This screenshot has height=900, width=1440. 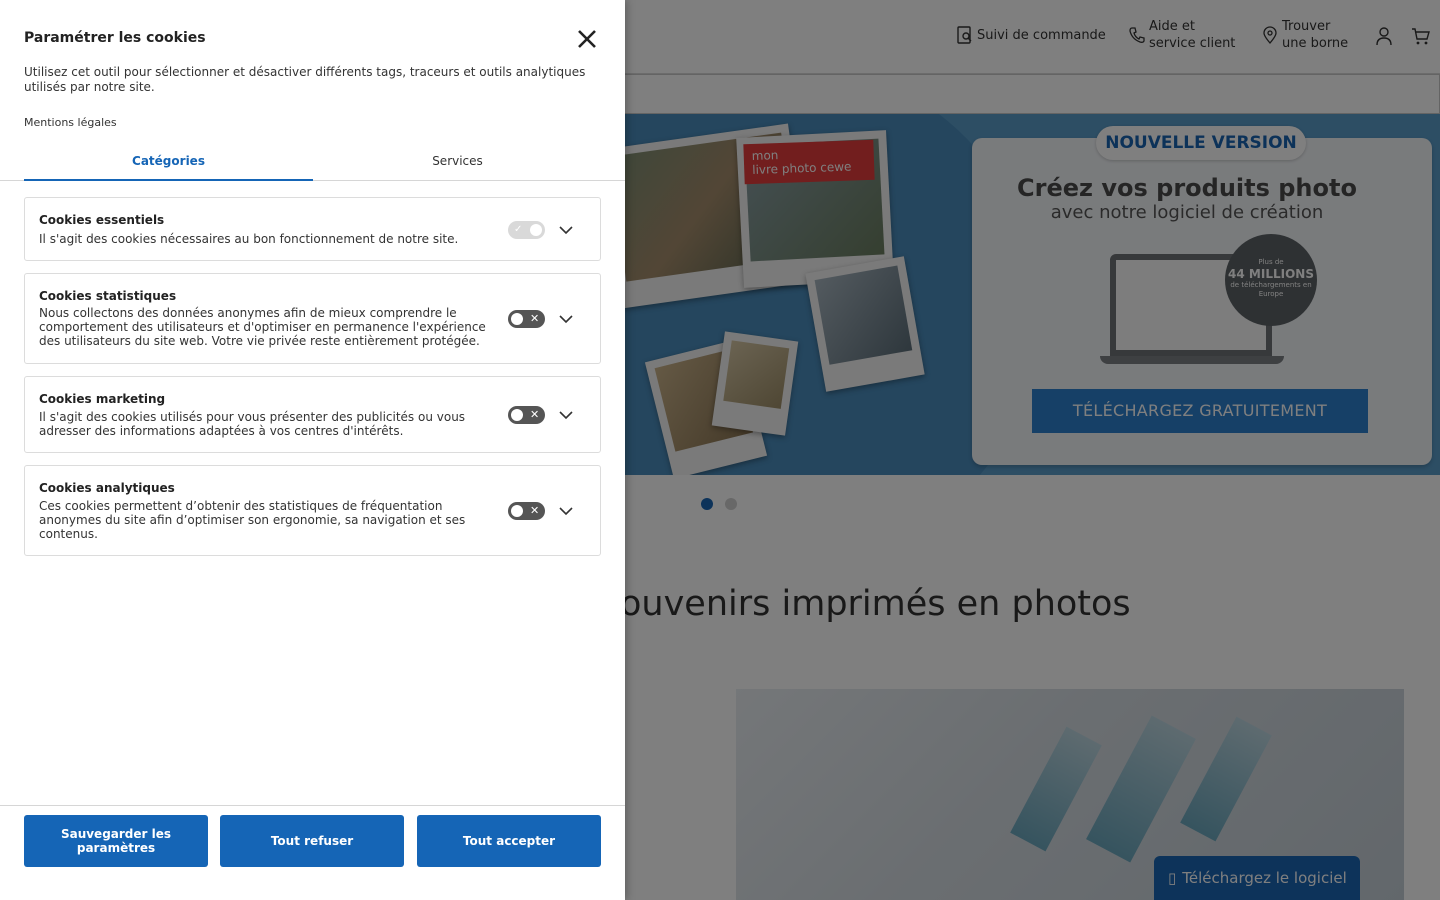 What do you see at coordinates (116, 841) in the screenshot?
I see `save-settings-button: Sauvegarder les paramètres` at bounding box center [116, 841].